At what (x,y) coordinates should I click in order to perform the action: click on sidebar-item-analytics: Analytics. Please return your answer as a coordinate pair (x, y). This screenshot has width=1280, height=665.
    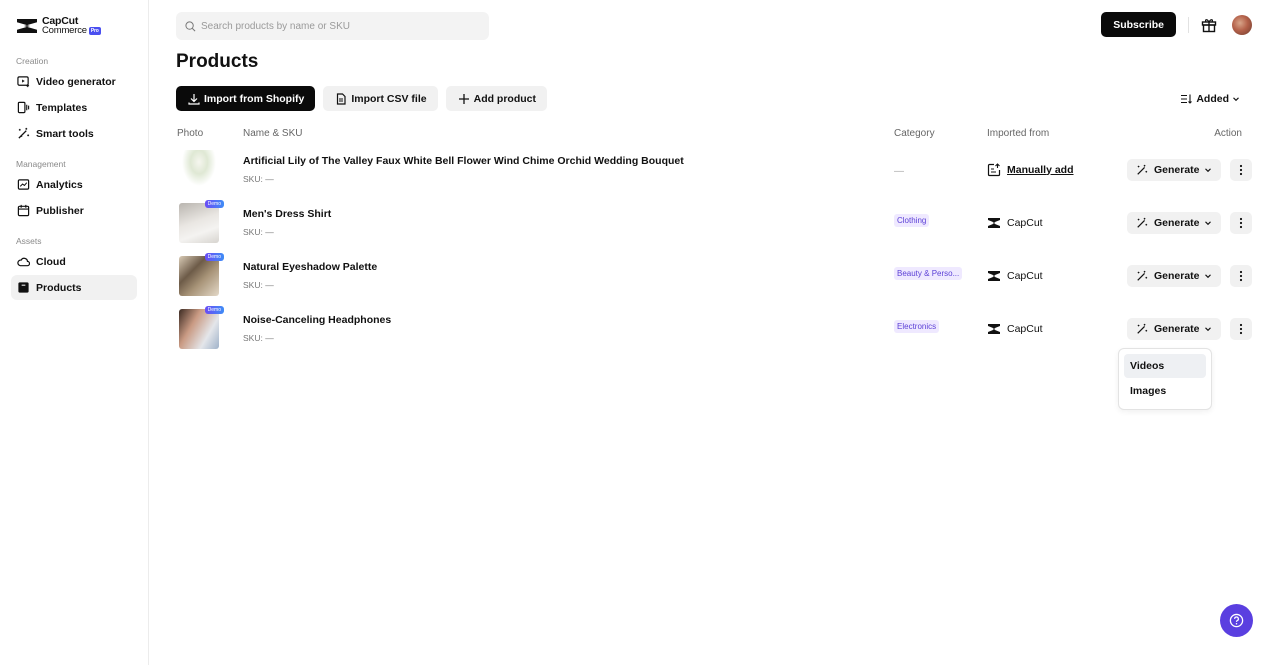
    Looking at the image, I should click on (74, 184).